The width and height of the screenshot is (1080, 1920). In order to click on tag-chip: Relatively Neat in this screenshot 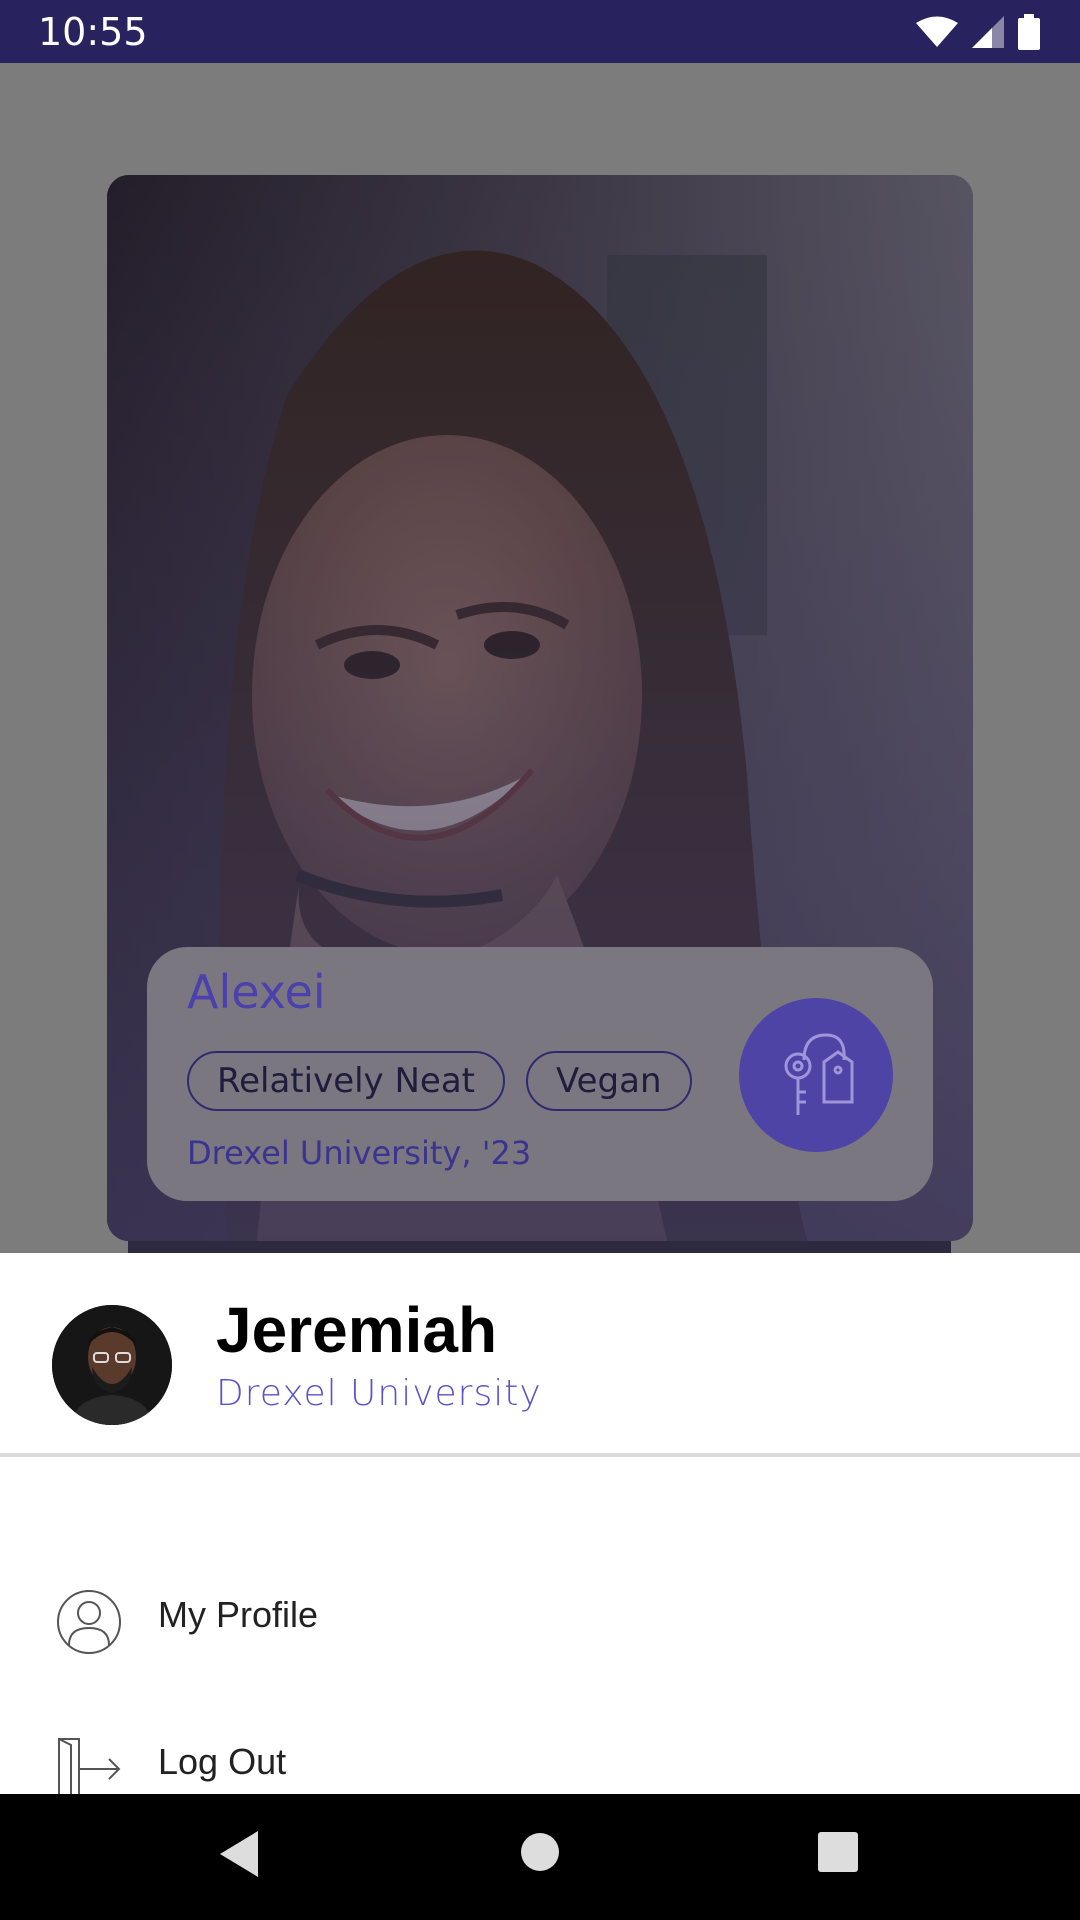, I will do `click(346, 1081)`.